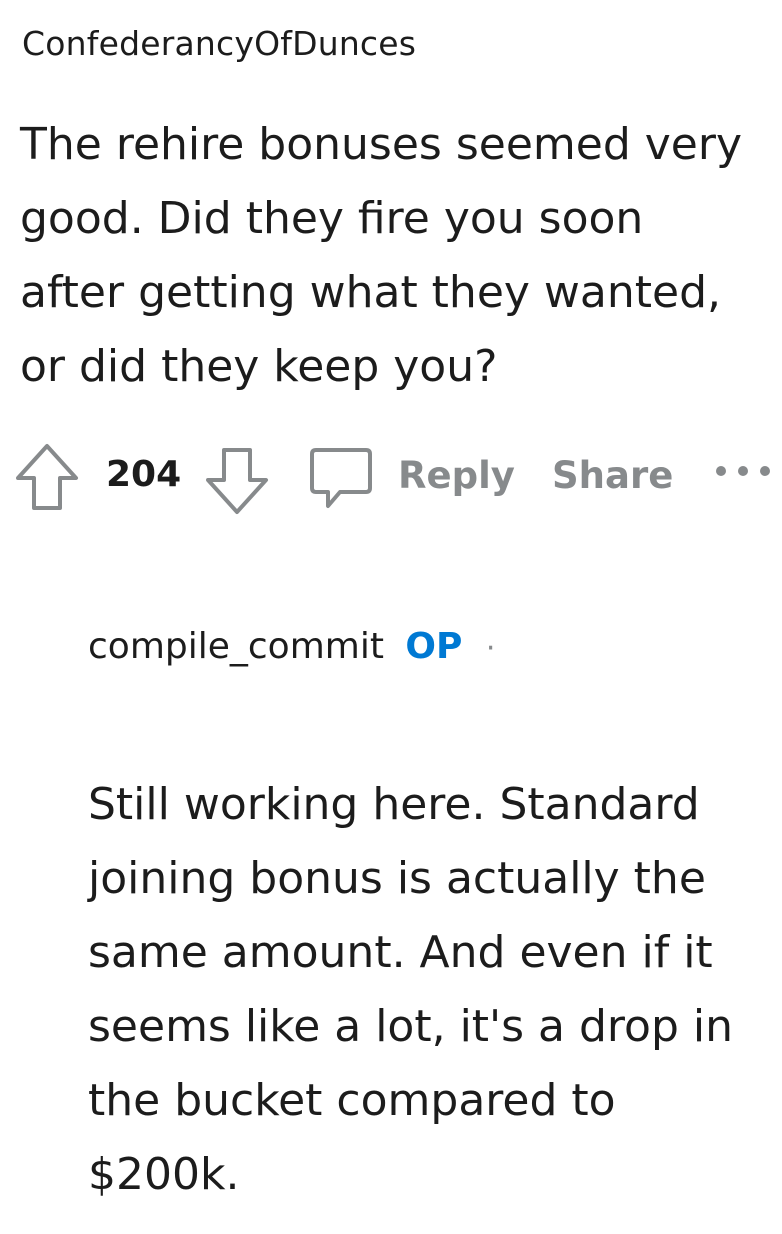  I want to click on reply-header: compile_commit OP ·, so click(291, 646).